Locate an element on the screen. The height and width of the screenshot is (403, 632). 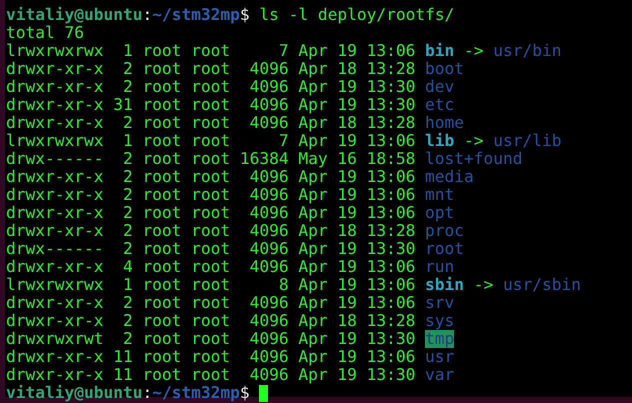
directory-name: sys is located at coordinates (439, 321).